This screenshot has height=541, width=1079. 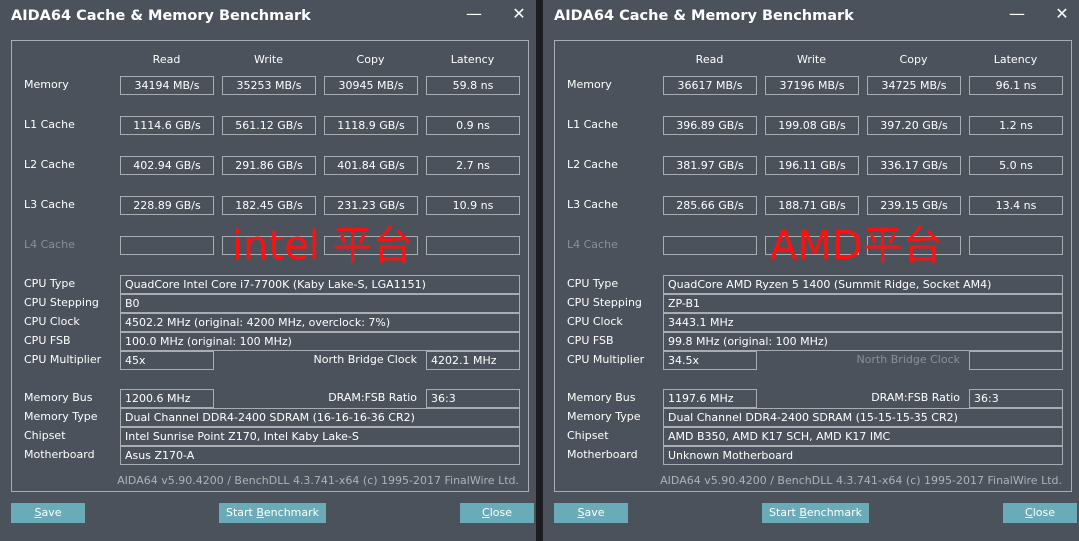 What do you see at coordinates (1016, 85) in the screenshot?
I see `result-field: 96.1 ns` at bounding box center [1016, 85].